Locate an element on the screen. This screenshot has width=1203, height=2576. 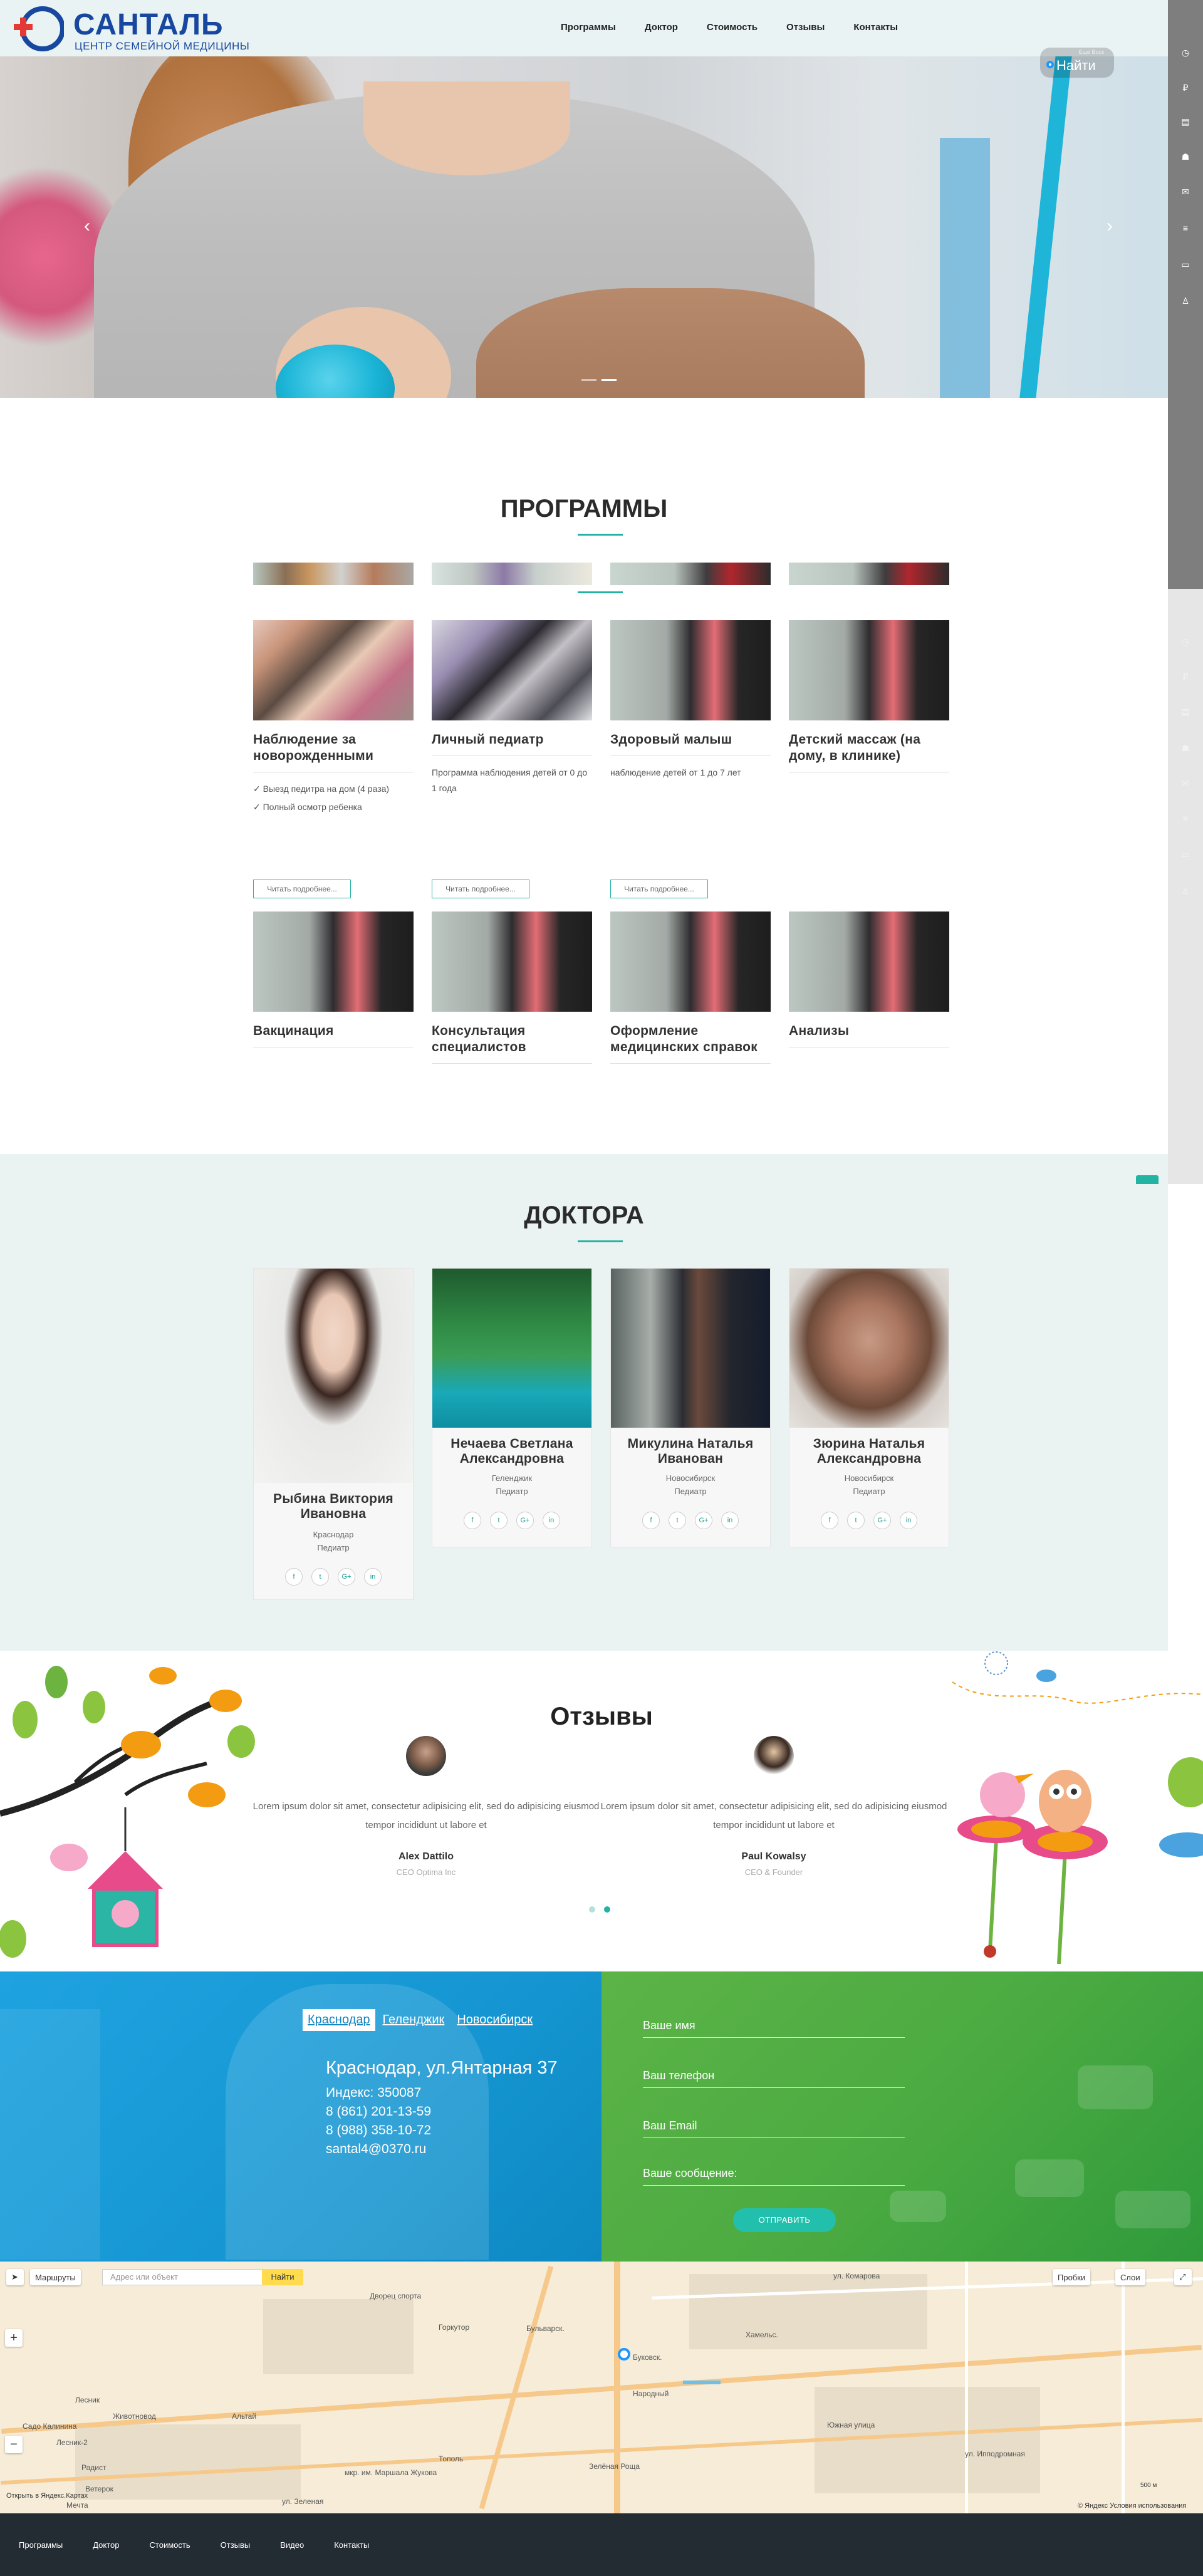
program-title: Детский массаж (на дому, в клинике) is located at coordinates (869, 748).